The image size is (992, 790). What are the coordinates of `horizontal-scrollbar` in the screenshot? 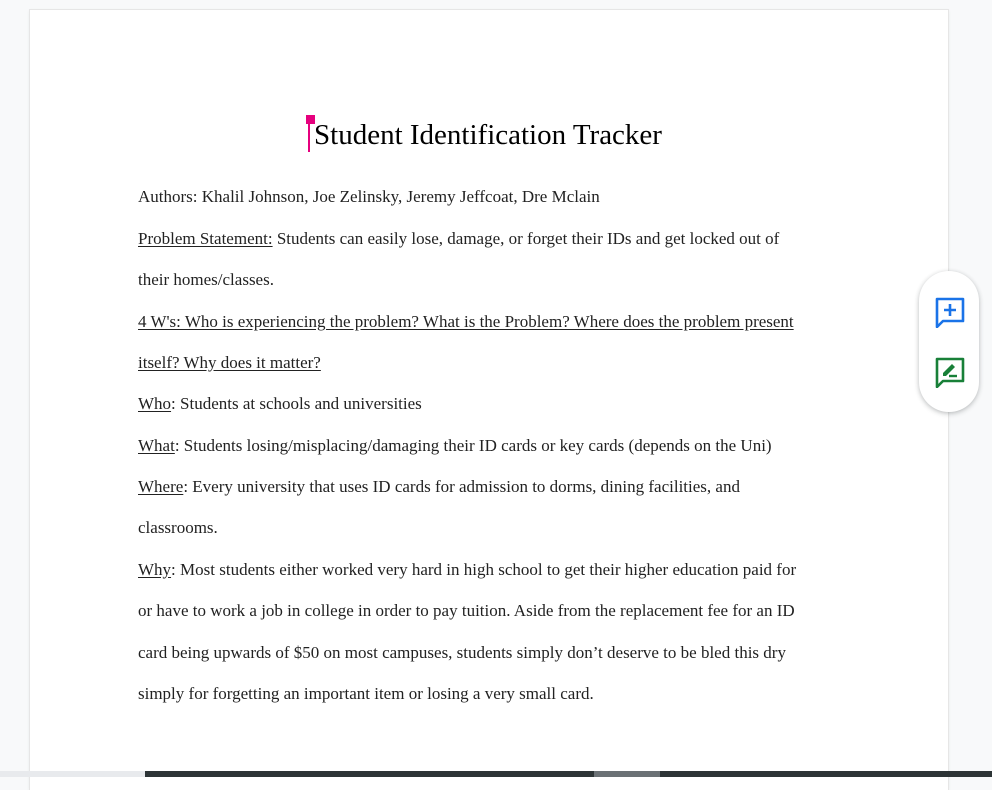 It's located at (568, 774).